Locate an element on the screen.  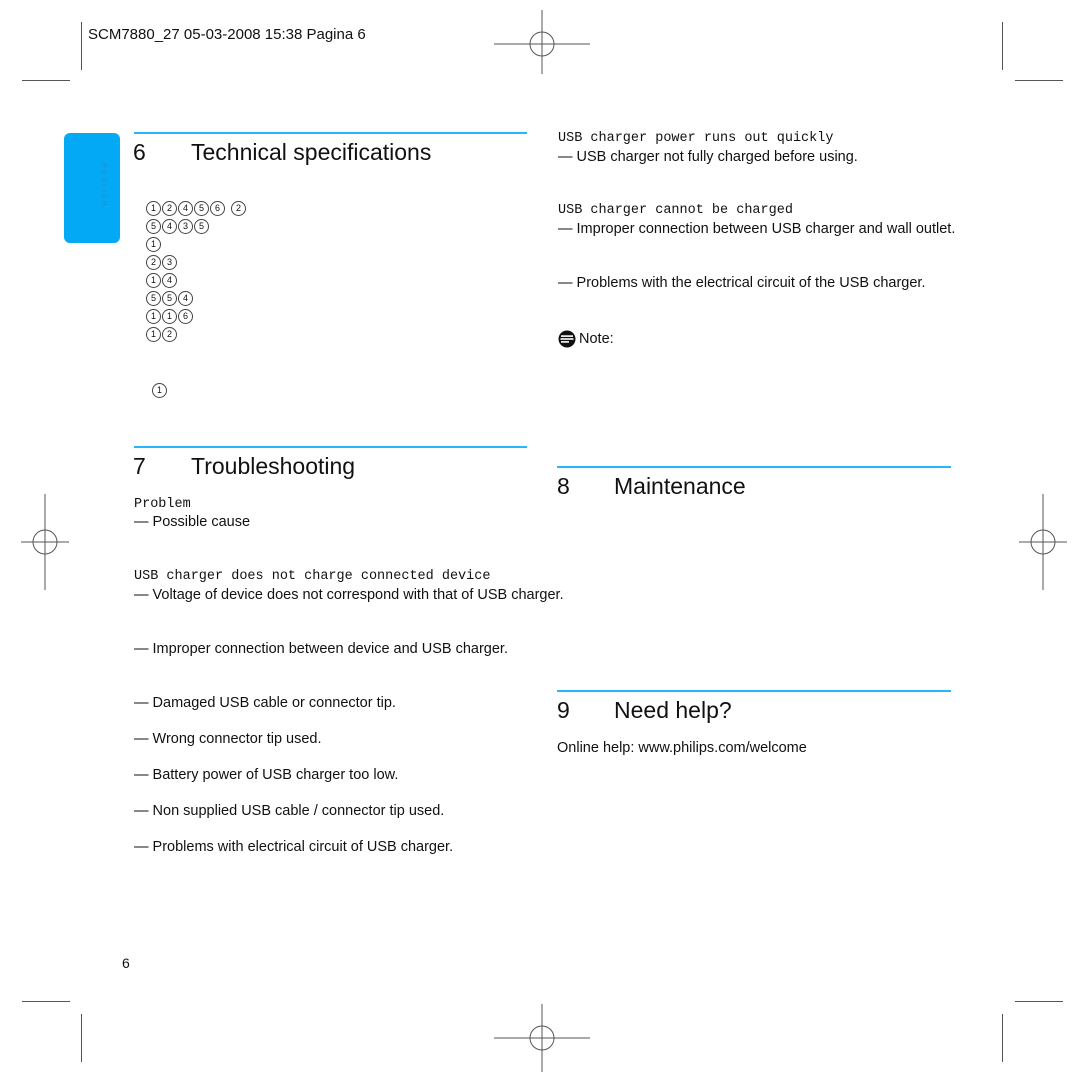
section-7-rule is located at coordinates (330, 447).